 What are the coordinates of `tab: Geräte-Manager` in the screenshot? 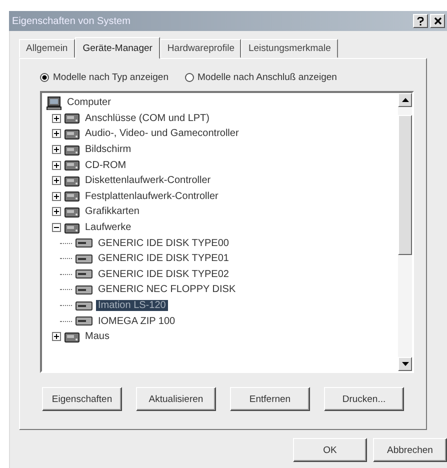 It's located at (117, 48).